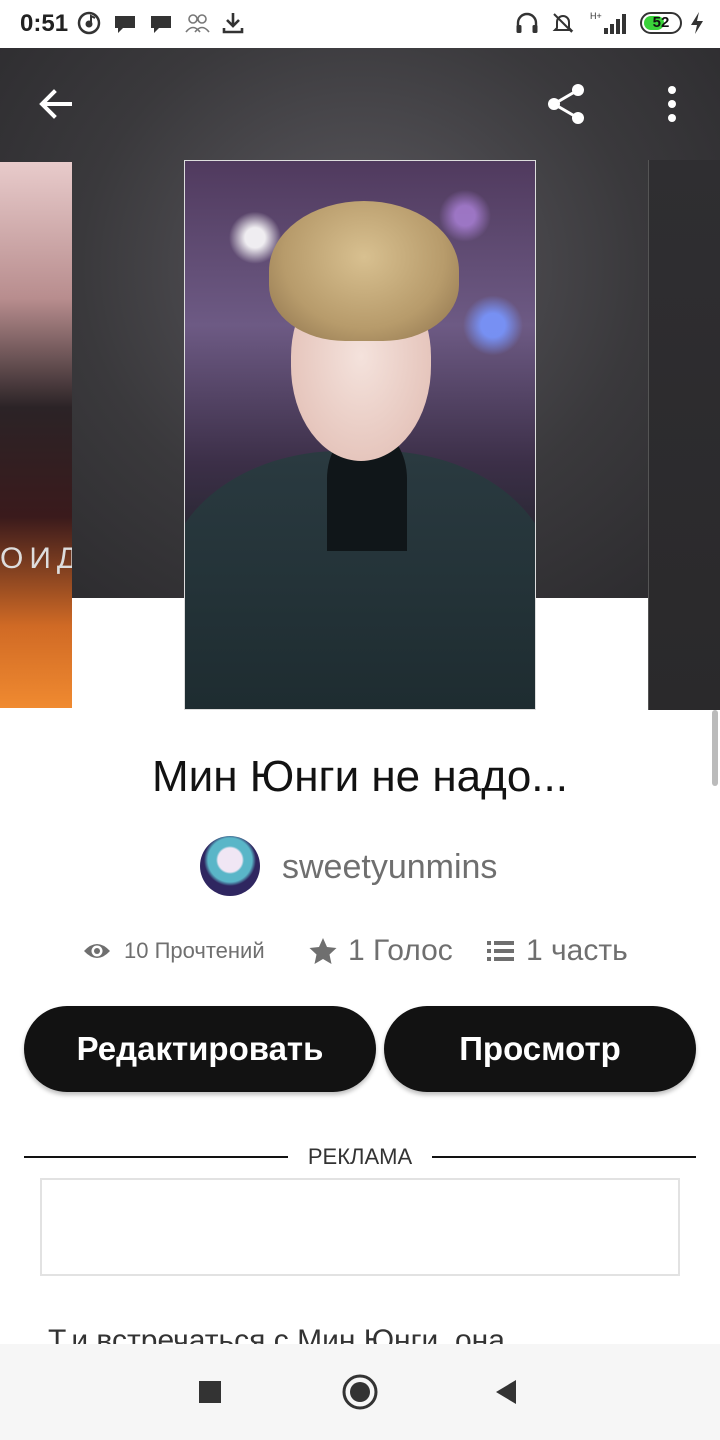 This screenshot has height=1440, width=720. What do you see at coordinates (200, 1049) in the screenshot?
I see `edit-button: Редактировать` at bounding box center [200, 1049].